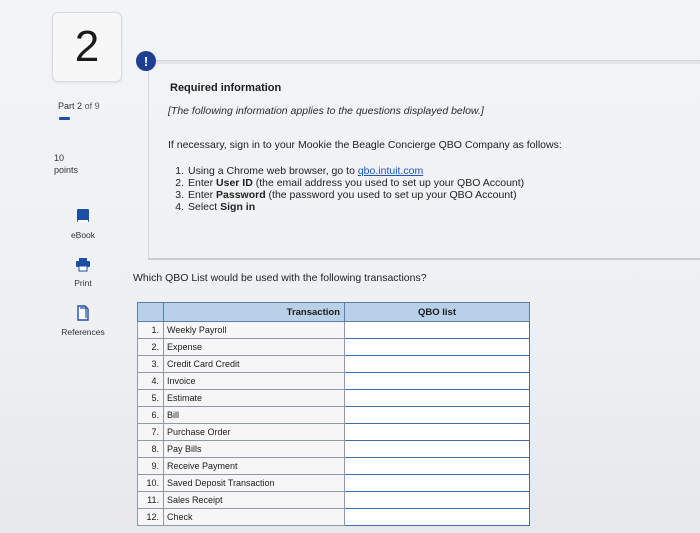  I want to click on row-number: 1., so click(150, 330).